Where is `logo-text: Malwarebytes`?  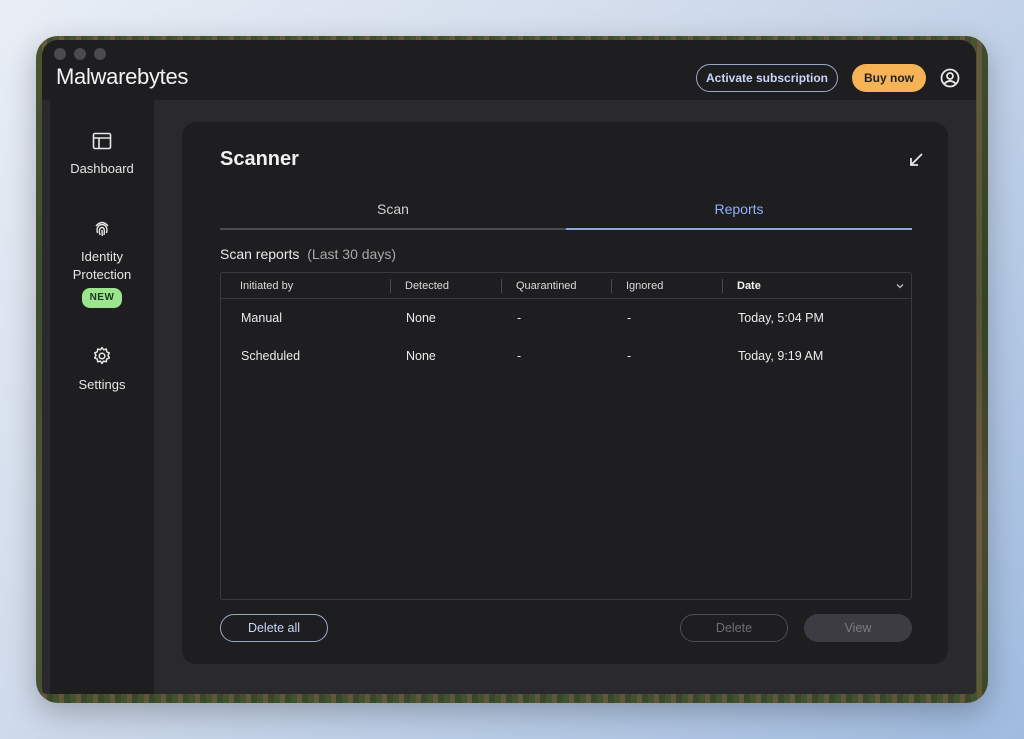 logo-text: Malwarebytes is located at coordinates (122, 76).